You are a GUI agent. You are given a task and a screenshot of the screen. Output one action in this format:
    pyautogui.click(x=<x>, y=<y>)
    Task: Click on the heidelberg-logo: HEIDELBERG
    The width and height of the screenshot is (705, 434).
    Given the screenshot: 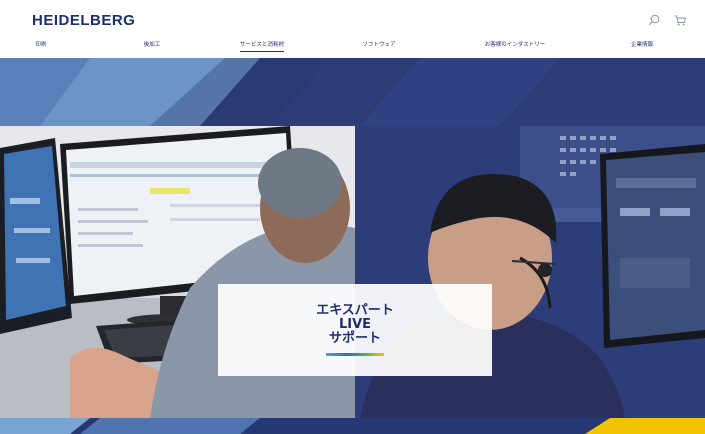 What is the action you would take?
    pyautogui.click(x=83, y=20)
    